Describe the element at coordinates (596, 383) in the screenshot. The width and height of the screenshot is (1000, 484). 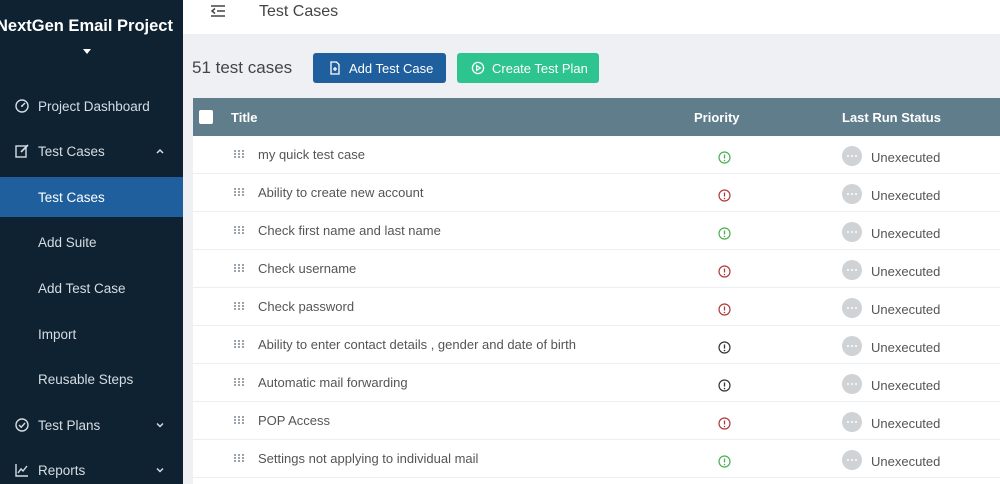
I see `table-row: Automatic mail forwarding Unexecuted` at that location.